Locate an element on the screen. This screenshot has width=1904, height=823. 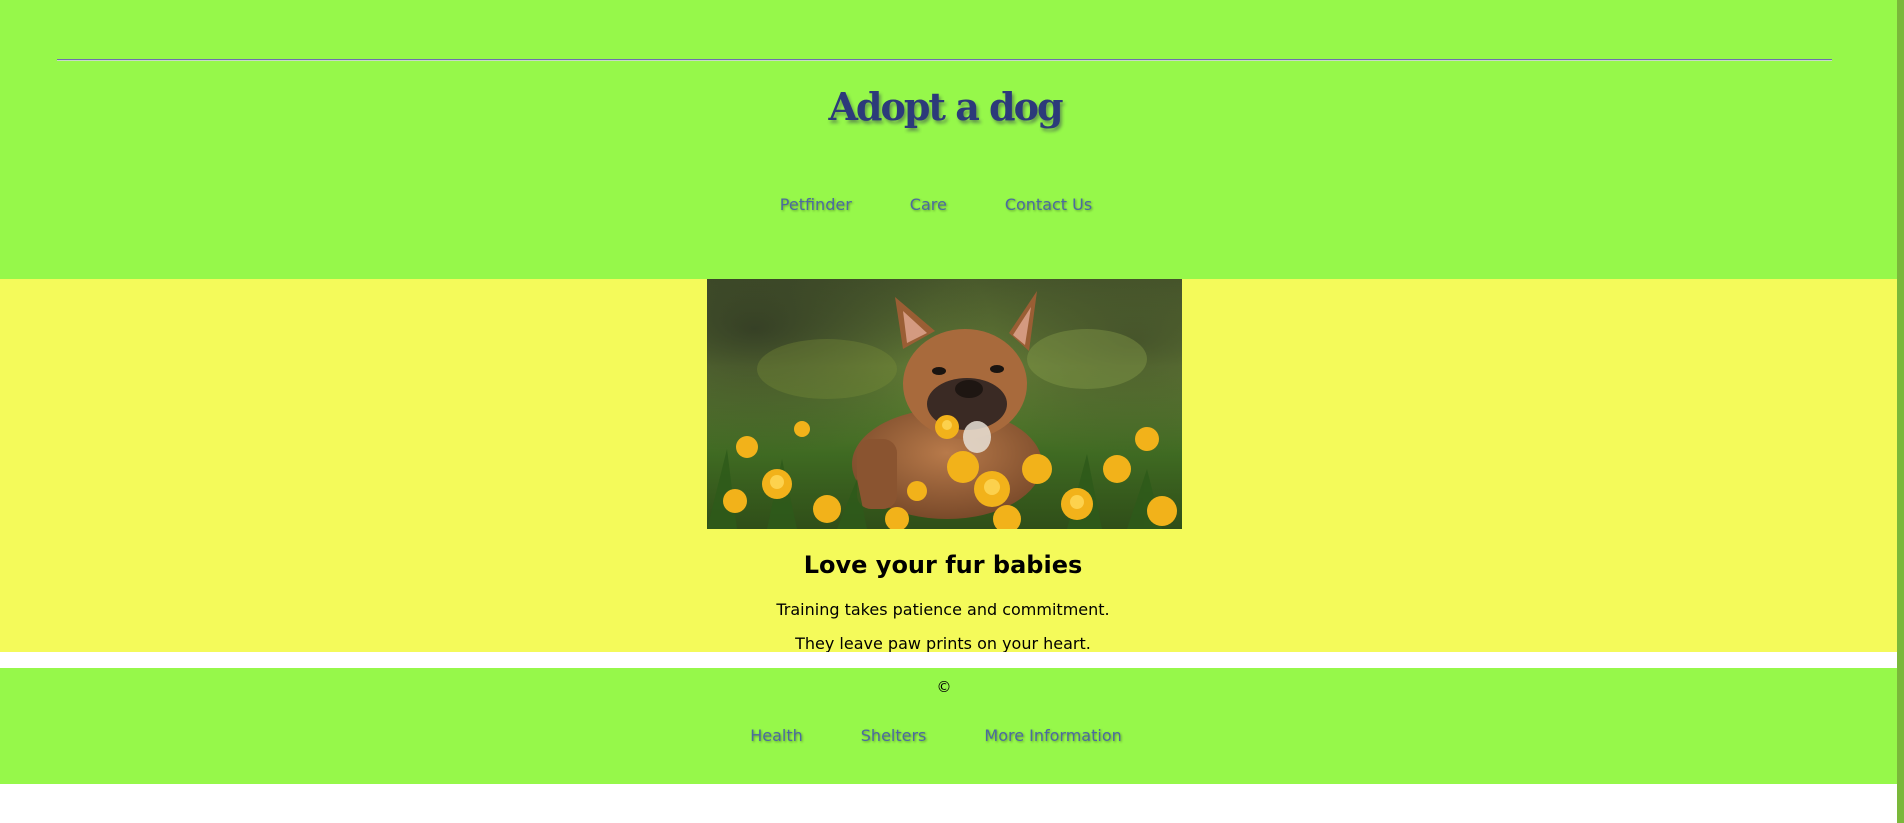
hero-text-line-1: Training takes patience and commitment. is located at coordinates (943, 609).